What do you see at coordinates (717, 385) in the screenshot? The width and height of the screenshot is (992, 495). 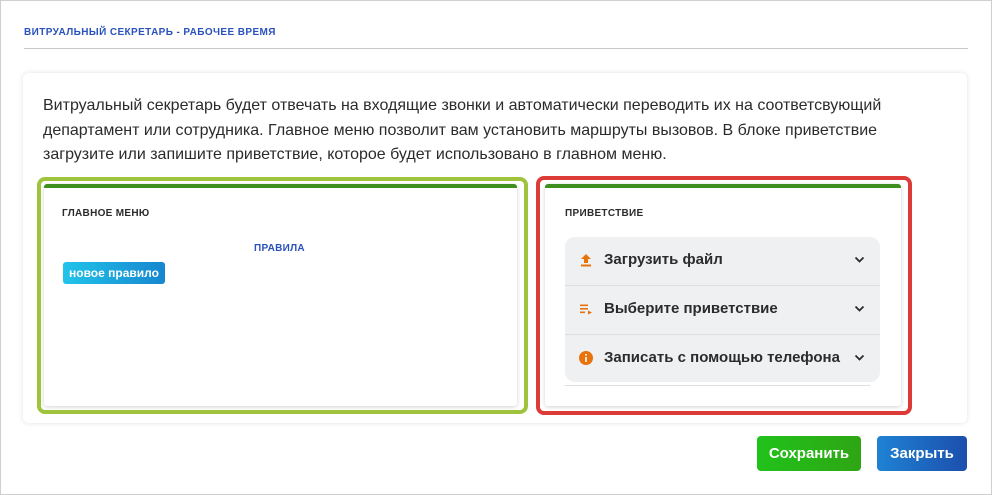 I see `accordion-divider` at bounding box center [717, 385].